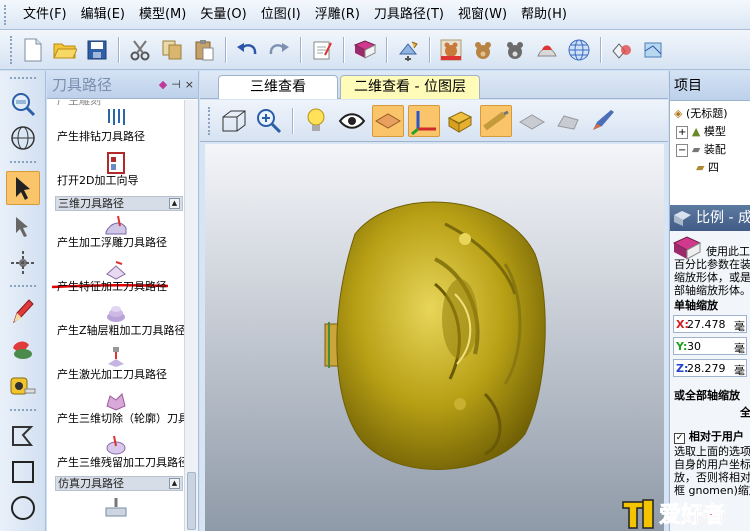 The height and width of the screenshot is (531, 750). What do you see at coordinates (682, 150) in the screenshot?
I see `collapse-minus-icon: −` at bounding box center [682, 150].